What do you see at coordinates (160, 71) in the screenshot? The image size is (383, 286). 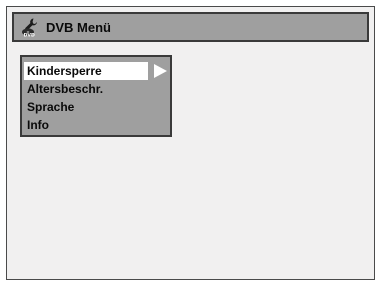 I see `right-arrow-icon` at bounding box center [160, 71].